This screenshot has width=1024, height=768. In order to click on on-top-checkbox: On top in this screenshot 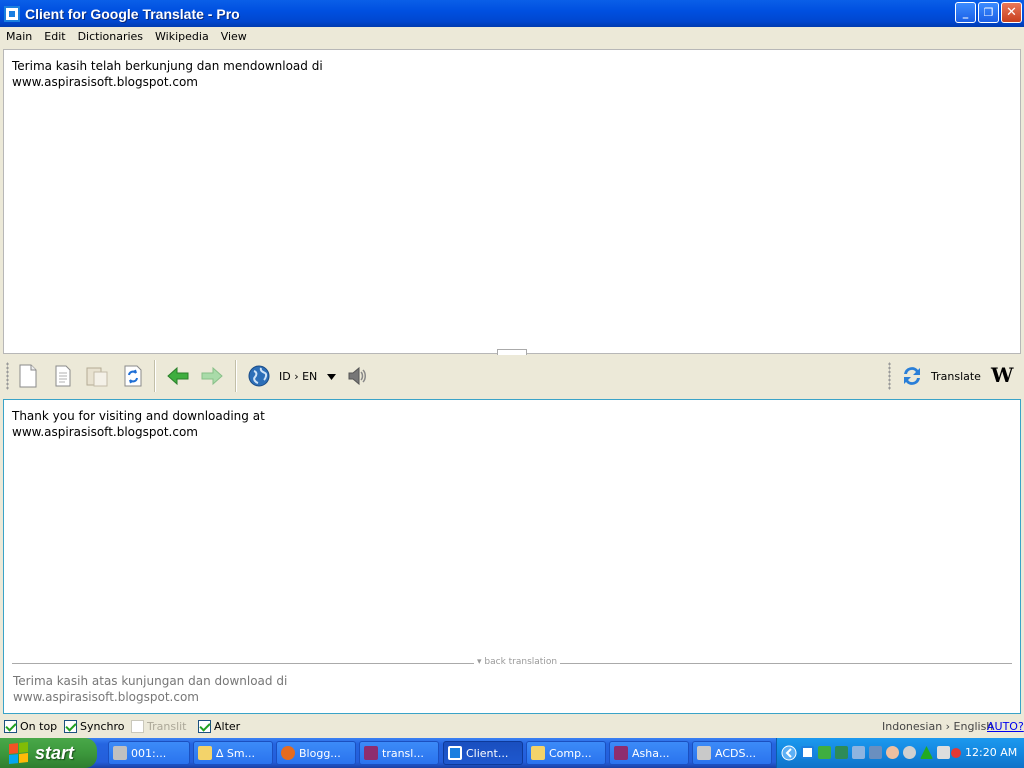, I will do `click(30, 726)`.